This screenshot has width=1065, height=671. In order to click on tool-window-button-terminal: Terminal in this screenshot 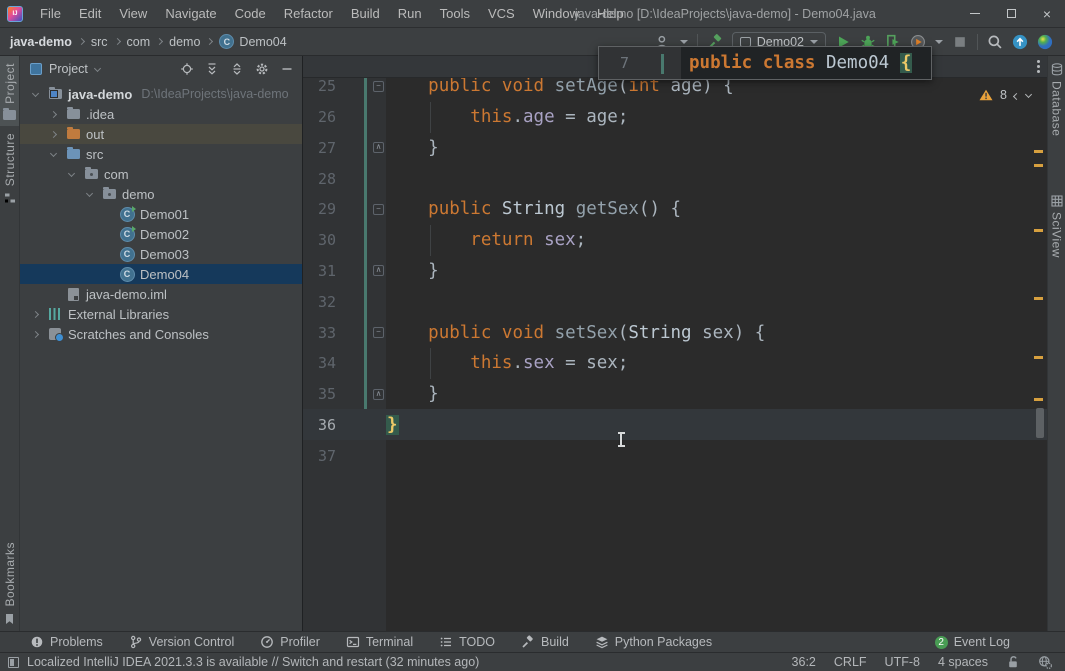, I will do `click(379, 642)`.